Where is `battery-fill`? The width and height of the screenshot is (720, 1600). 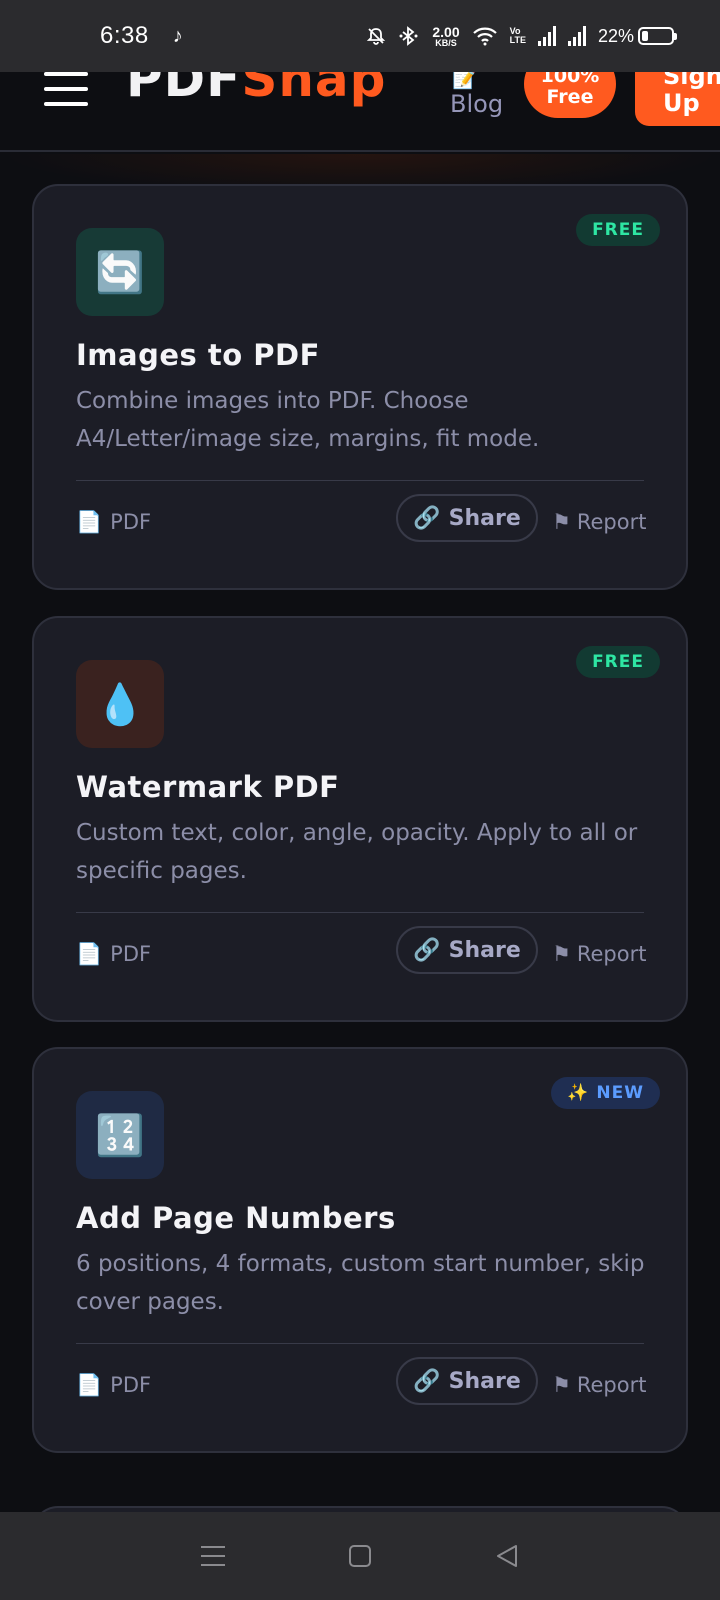
battery-fill is located at coordinates (645, 36).